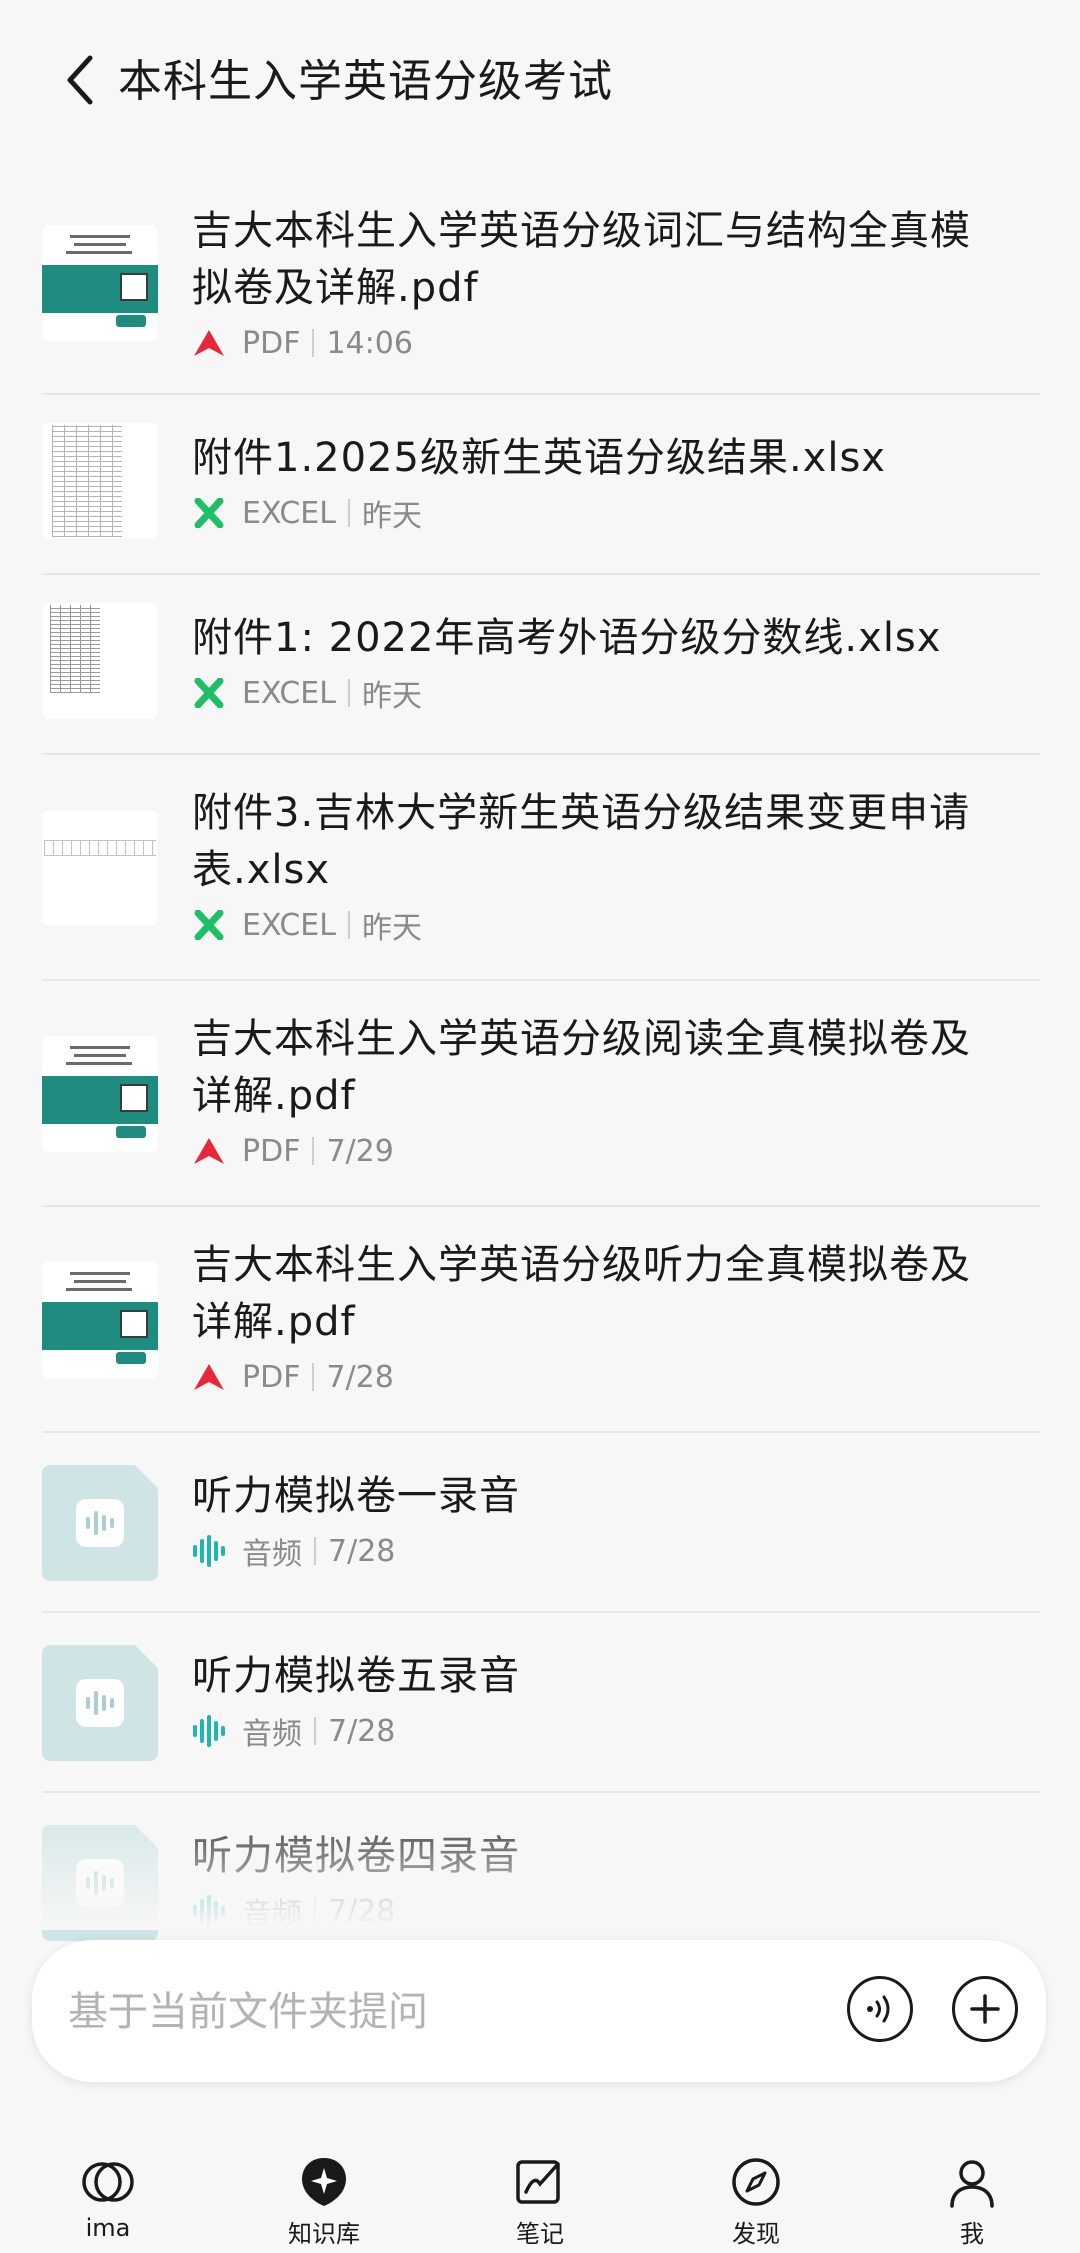 Image resolution: width=1080 pixels, height=2253 pixels. I want to click on compass-icon, so click(756, 2182).